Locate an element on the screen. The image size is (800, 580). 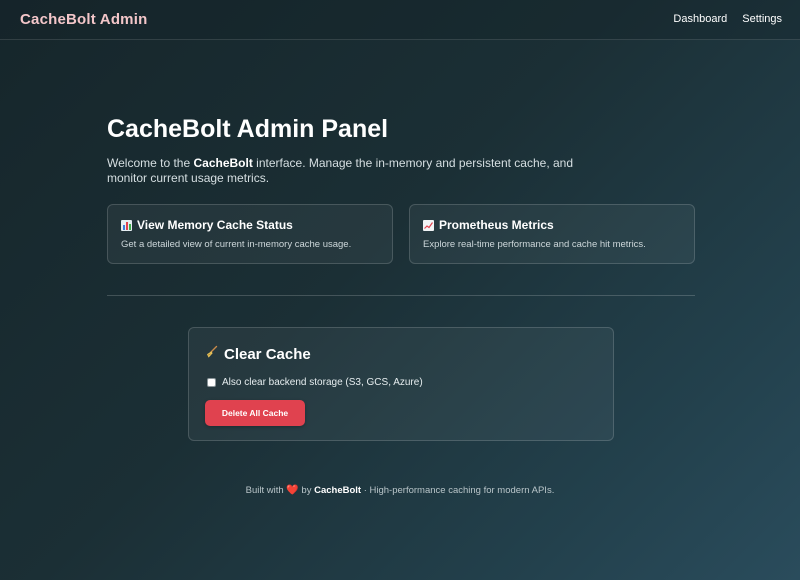
heart-icon: ❤️ is located at coordinates (292, 490).